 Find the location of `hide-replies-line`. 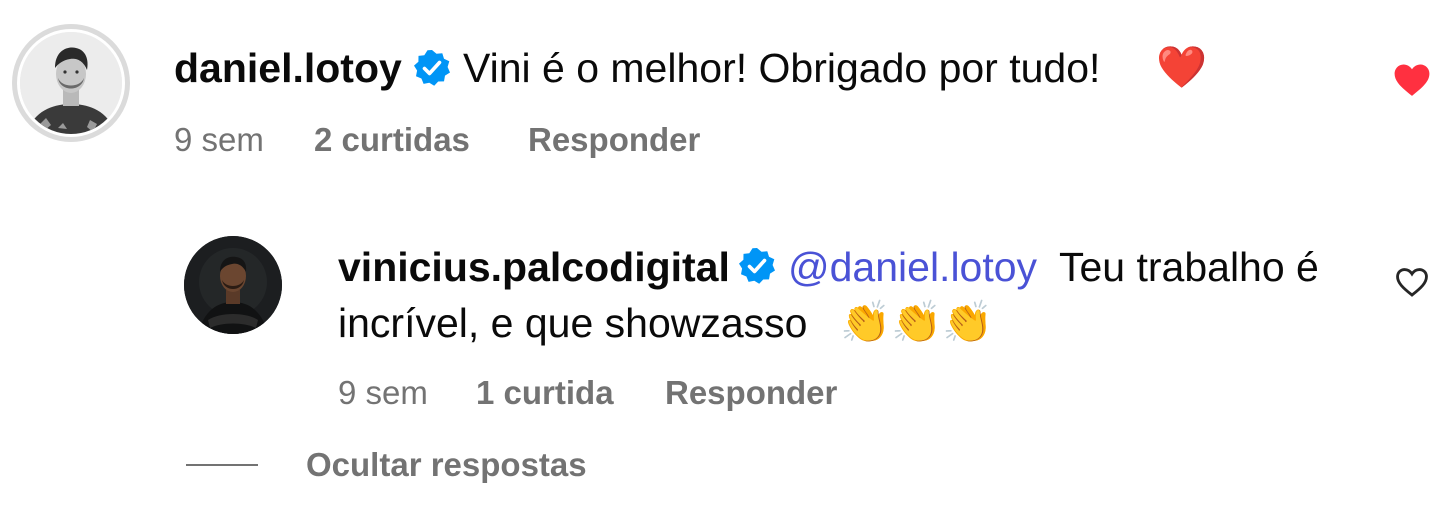

hide-replies-line is located at coordinates (222, 465).